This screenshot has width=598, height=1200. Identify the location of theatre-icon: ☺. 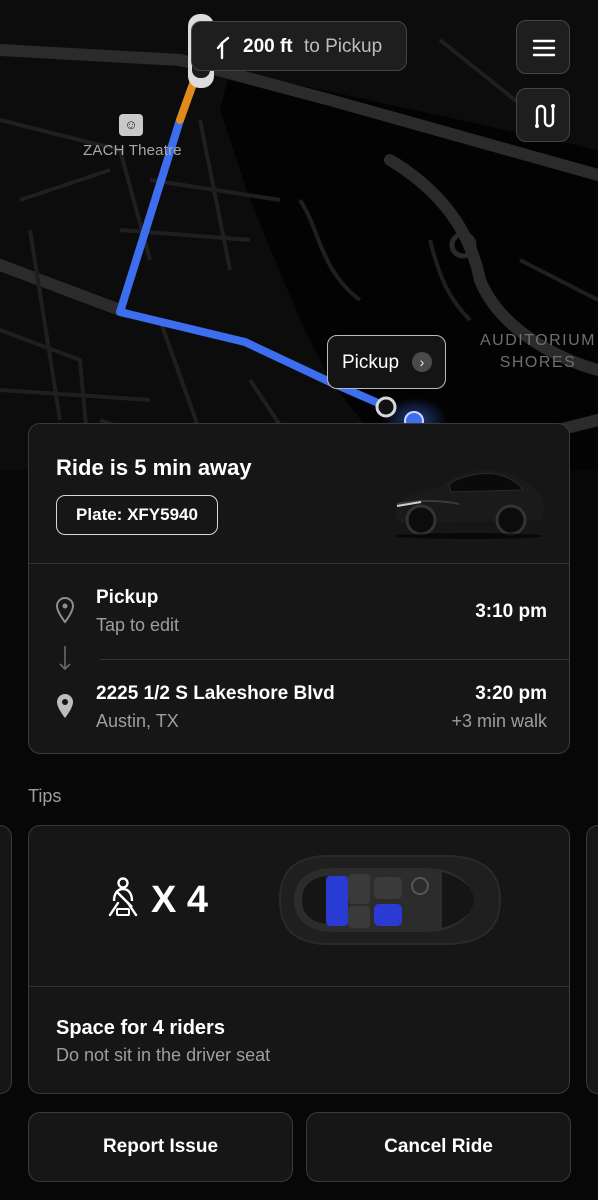
(131, 125).